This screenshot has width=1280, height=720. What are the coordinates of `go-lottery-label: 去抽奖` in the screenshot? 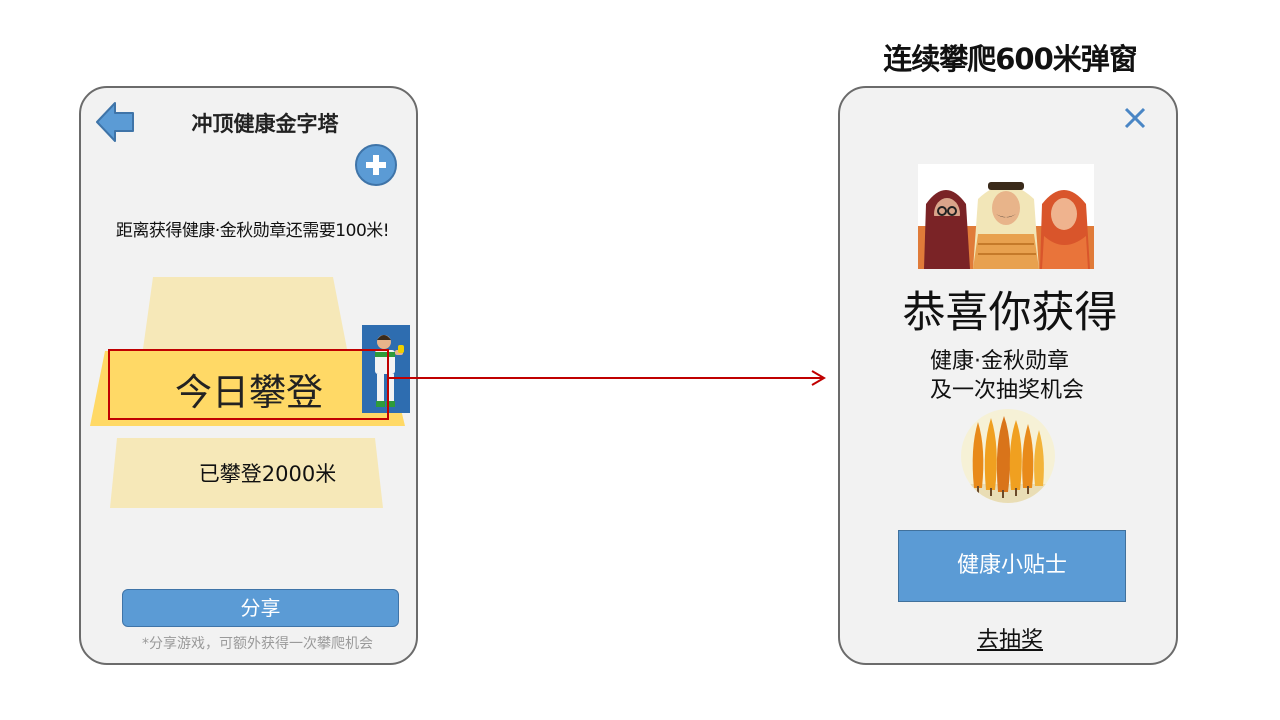 It's located at (1010, 640).